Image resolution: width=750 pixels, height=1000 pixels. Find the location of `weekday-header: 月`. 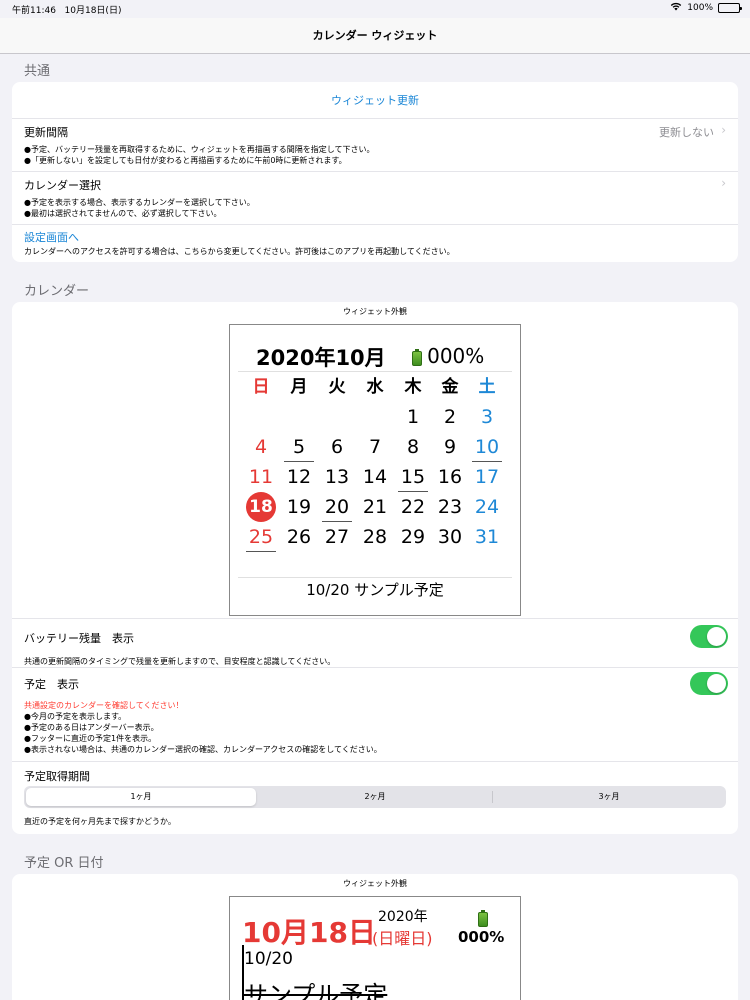

weekday-header: 月 is located at coordinates (299, 387).